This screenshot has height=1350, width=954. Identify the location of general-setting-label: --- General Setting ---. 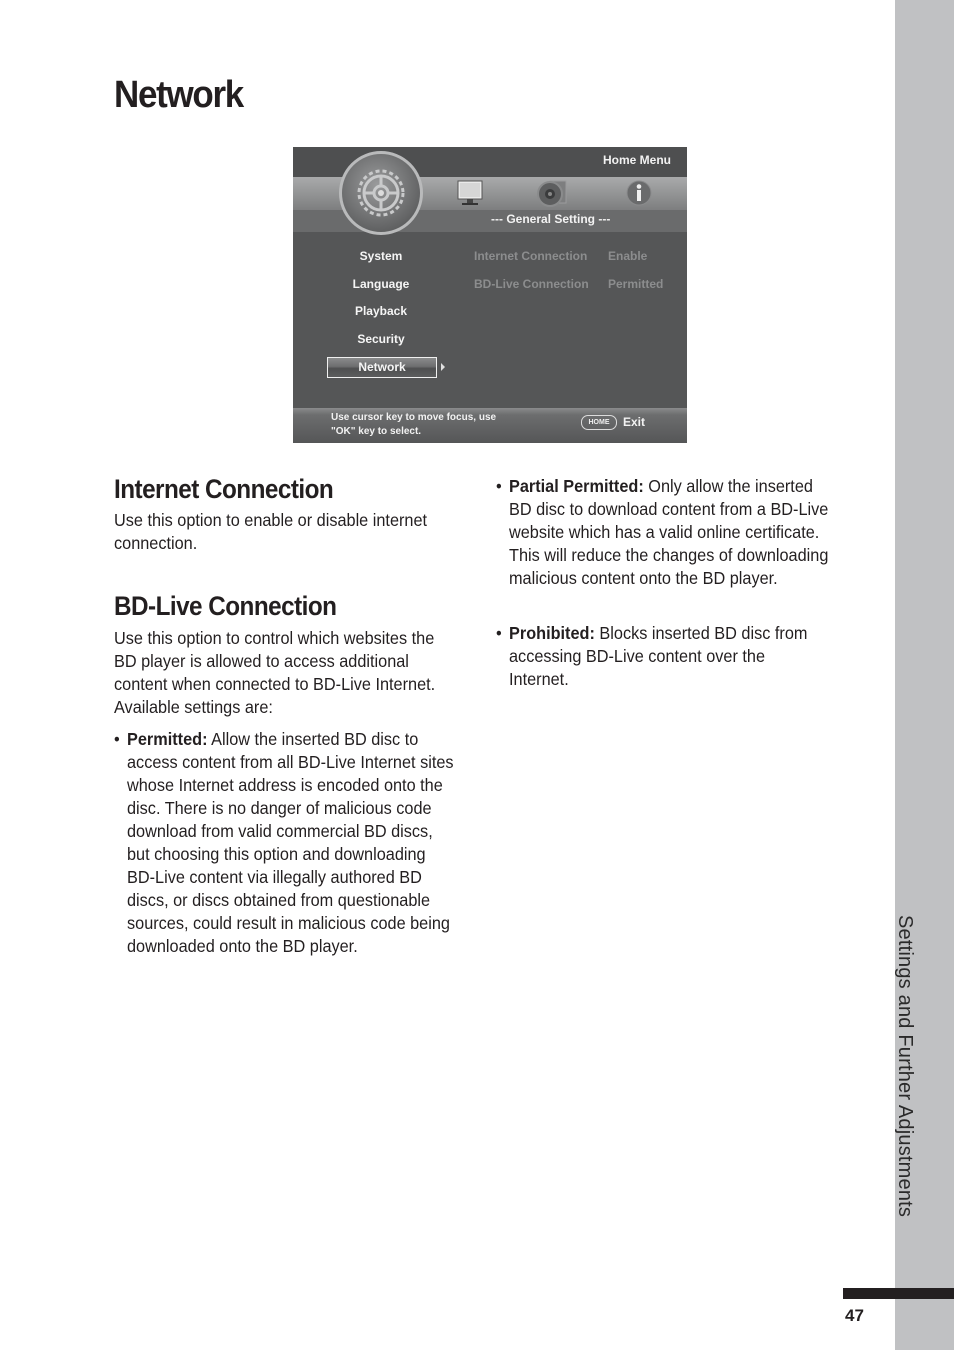
(551, 219).